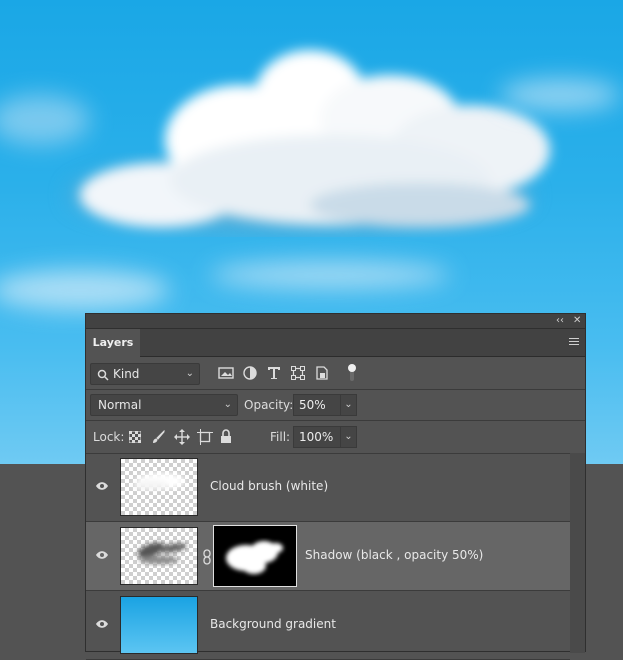 This screenshot has width=623, height=660. Describe the element at coordinates (273, 624) in the screenshot. I see `layer-name: Background gradient` at that location.